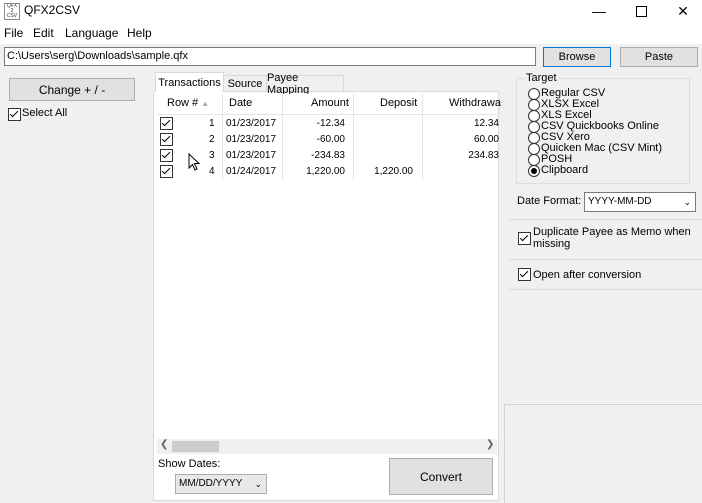 This screenshot has width=702, height=503. I want to click on app-icon: QFX 2 CSV, so click(12, 11).